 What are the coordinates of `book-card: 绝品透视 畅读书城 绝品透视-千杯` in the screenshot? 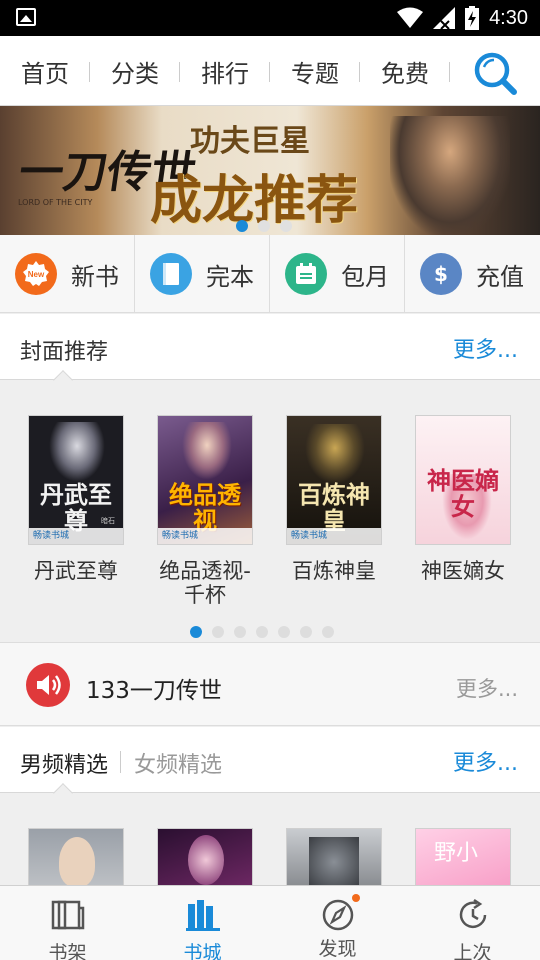 It's located at (205, 511).